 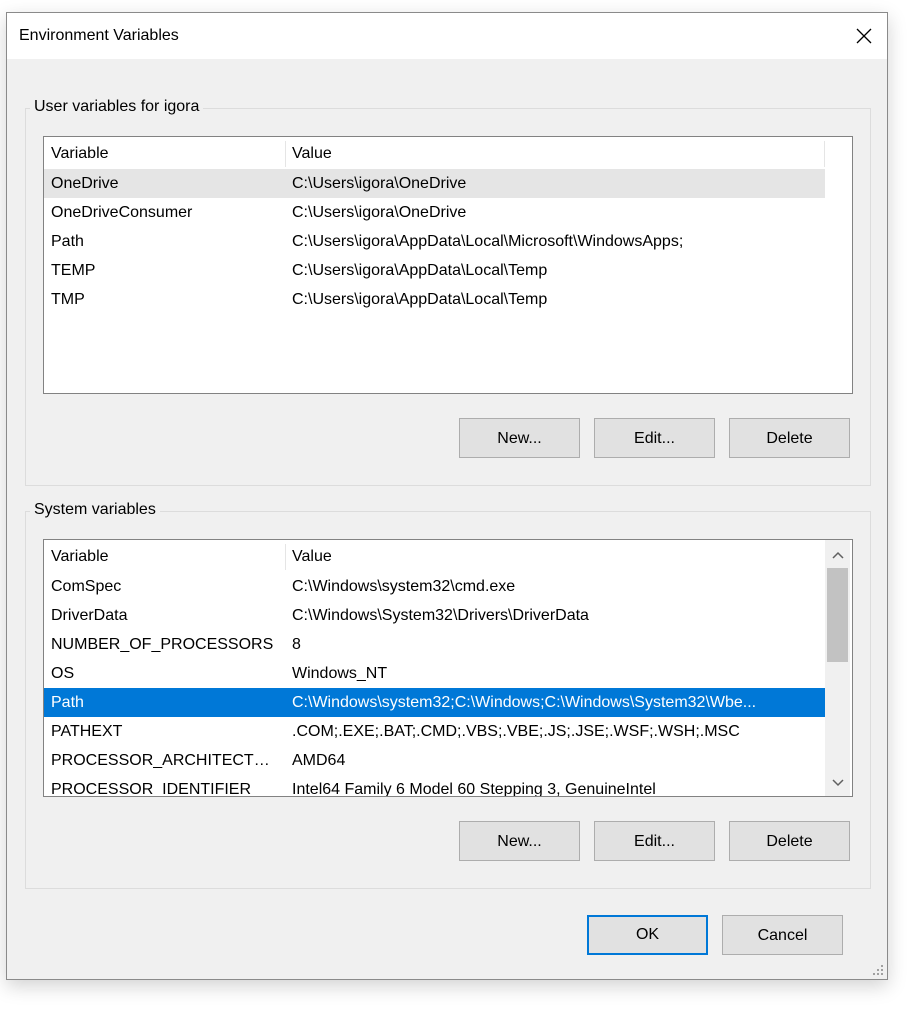 What do you see at coordinates (647, 935) in the screenshot?
I see `ok-button: OK` at bounding box center [647, 935].